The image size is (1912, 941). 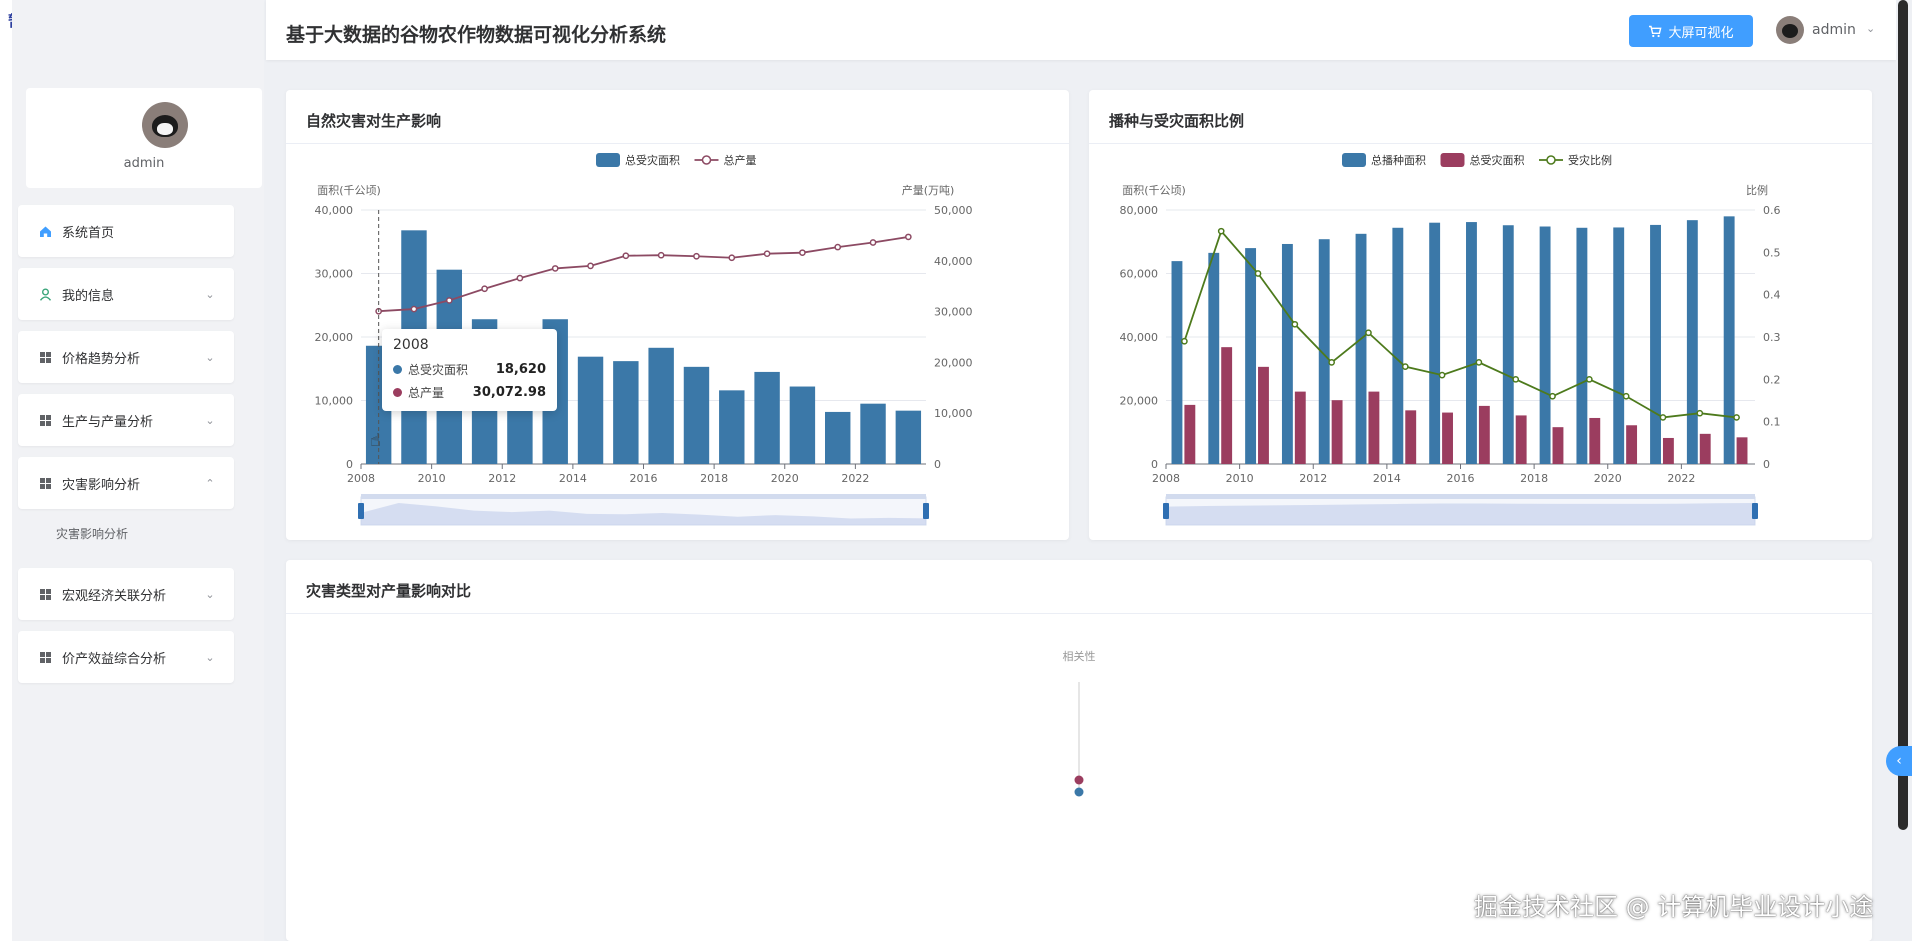 What do you see at coordinates (1240, 478) in the screenshot?
I see `x-tick-label: 2010` at bounding box center [1240, 478].